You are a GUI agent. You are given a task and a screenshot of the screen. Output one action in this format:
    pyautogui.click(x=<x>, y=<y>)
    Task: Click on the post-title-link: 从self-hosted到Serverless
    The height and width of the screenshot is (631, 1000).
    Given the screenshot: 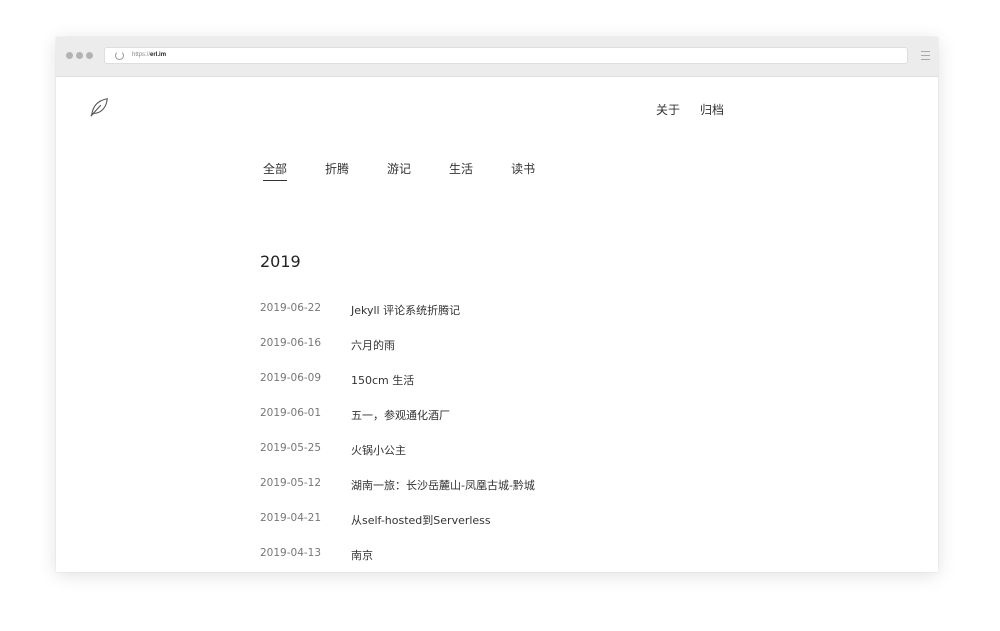 What is the action you would take?
    pyautogui.click(x=421, y=520)
    